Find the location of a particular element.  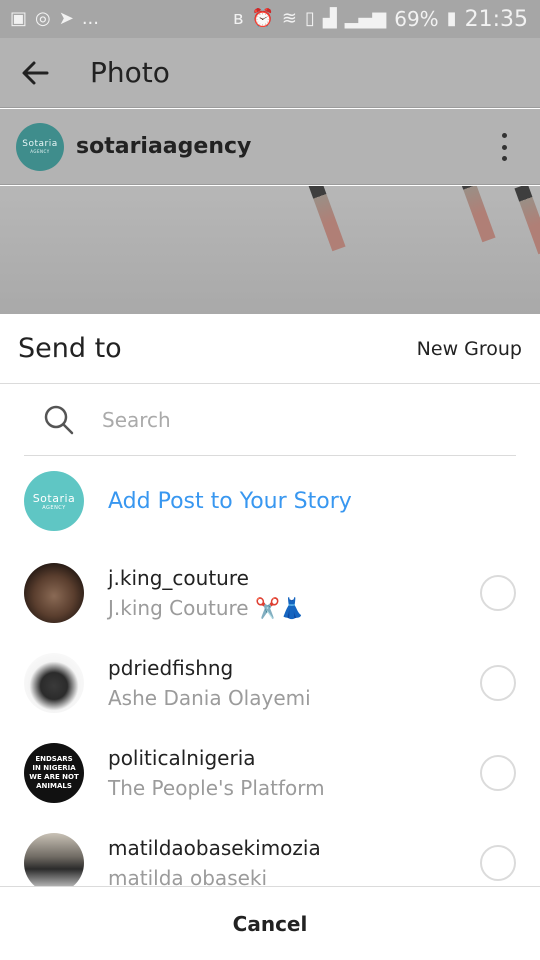

page-title: Photo is located at coordinates (130, 72).